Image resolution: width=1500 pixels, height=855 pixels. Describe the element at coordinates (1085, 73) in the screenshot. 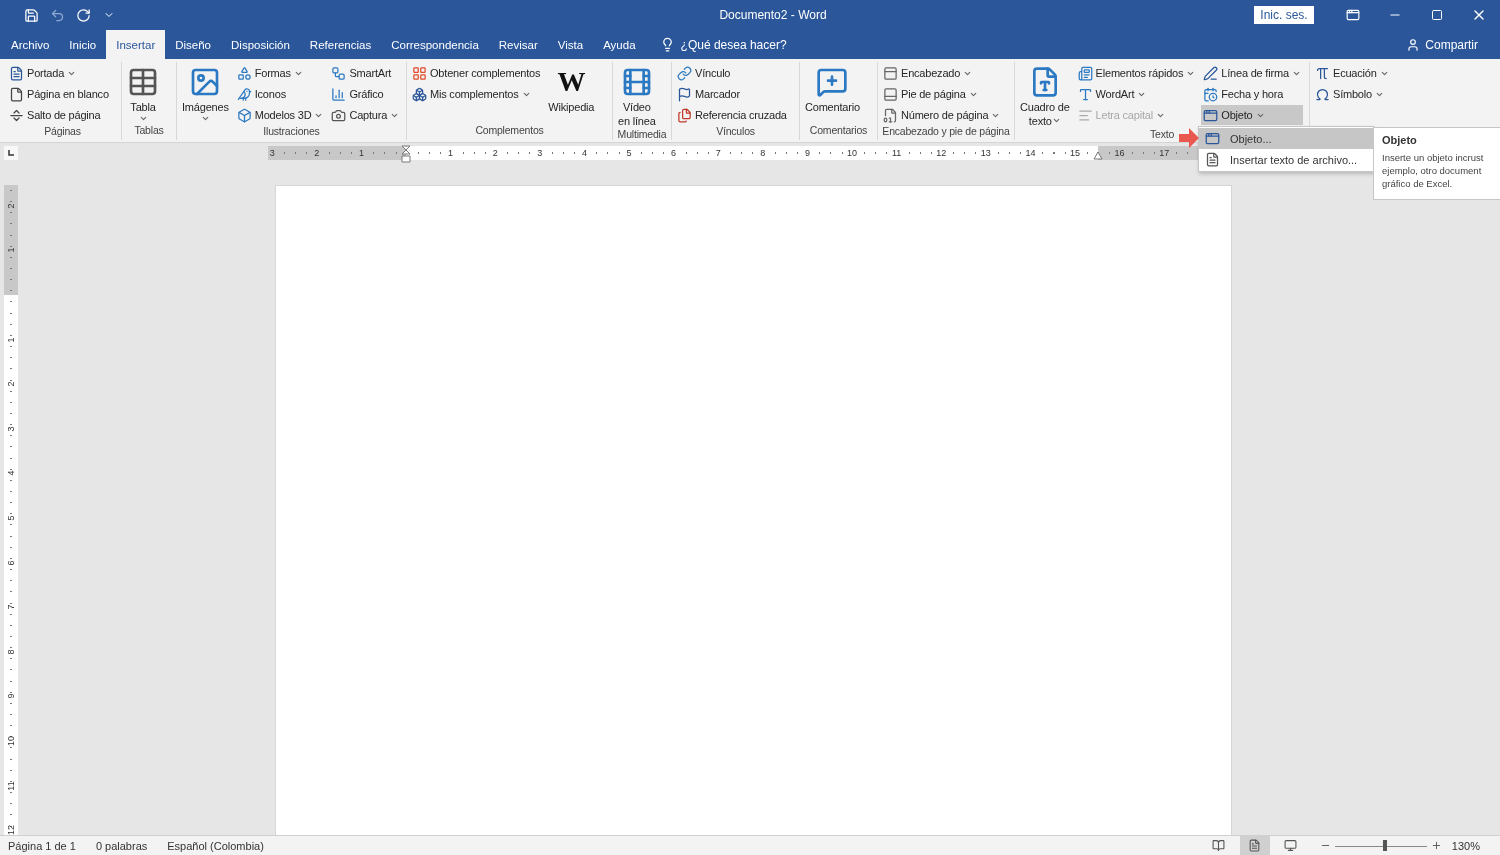

I see `document-parts-icon` at that location.